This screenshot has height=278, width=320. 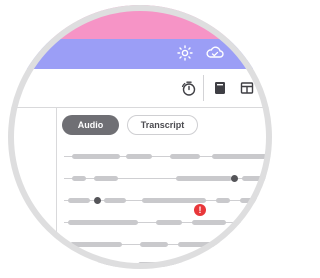 I want to click on brightness-icon, so click(x=185, y=53).